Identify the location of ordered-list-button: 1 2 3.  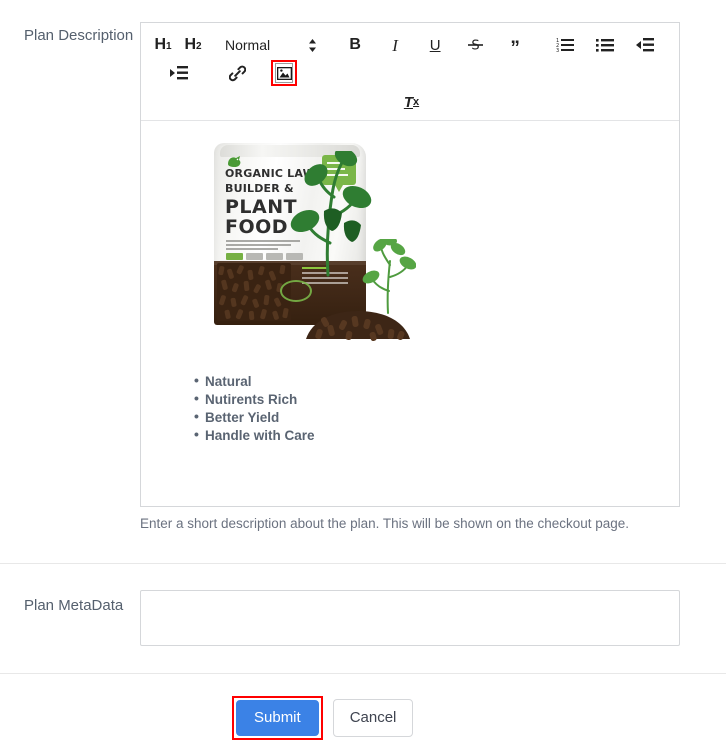
(565, 45).